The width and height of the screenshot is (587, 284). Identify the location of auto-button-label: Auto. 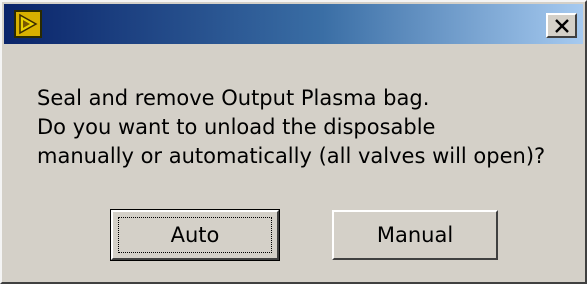
(195, 235).